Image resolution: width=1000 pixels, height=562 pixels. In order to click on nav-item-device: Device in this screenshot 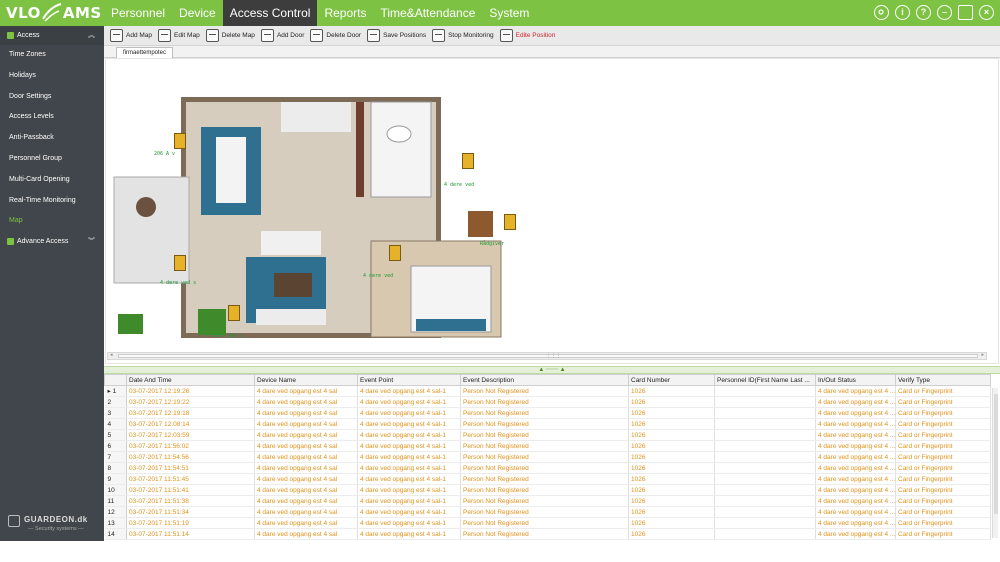, I will do `click(197, 13)`.